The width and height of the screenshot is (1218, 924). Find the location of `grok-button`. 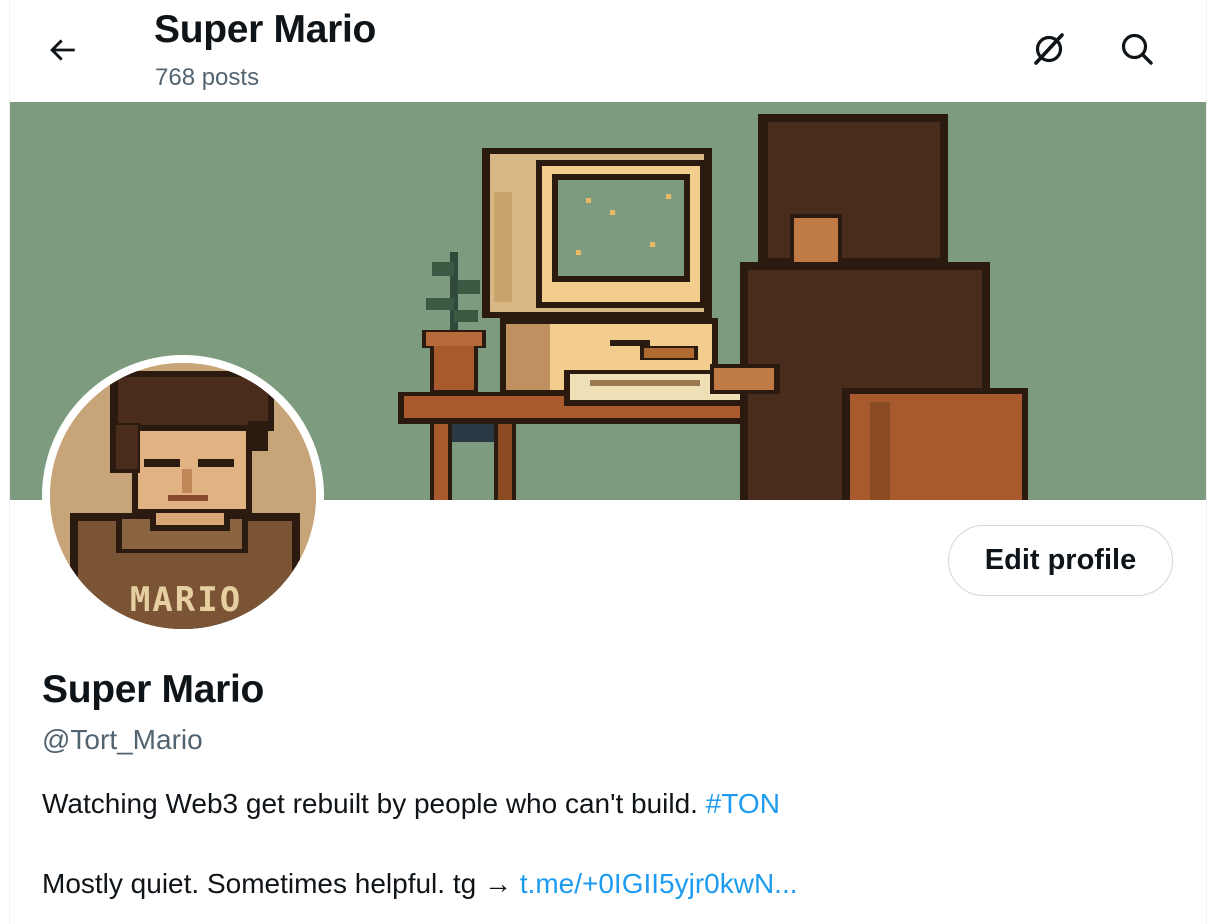

grok-button is located at coordinates (1049, 49).